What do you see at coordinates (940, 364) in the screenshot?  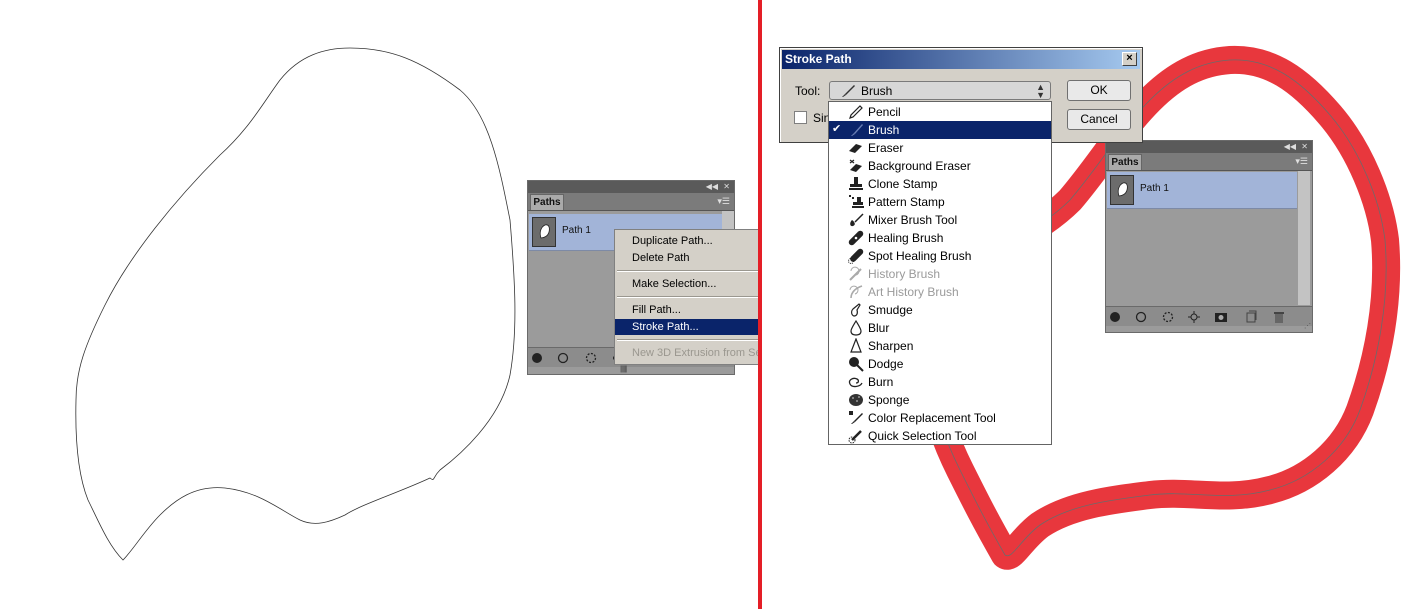 I see `tool-option-dodge: Dodge` at bounding box center [940, 364].